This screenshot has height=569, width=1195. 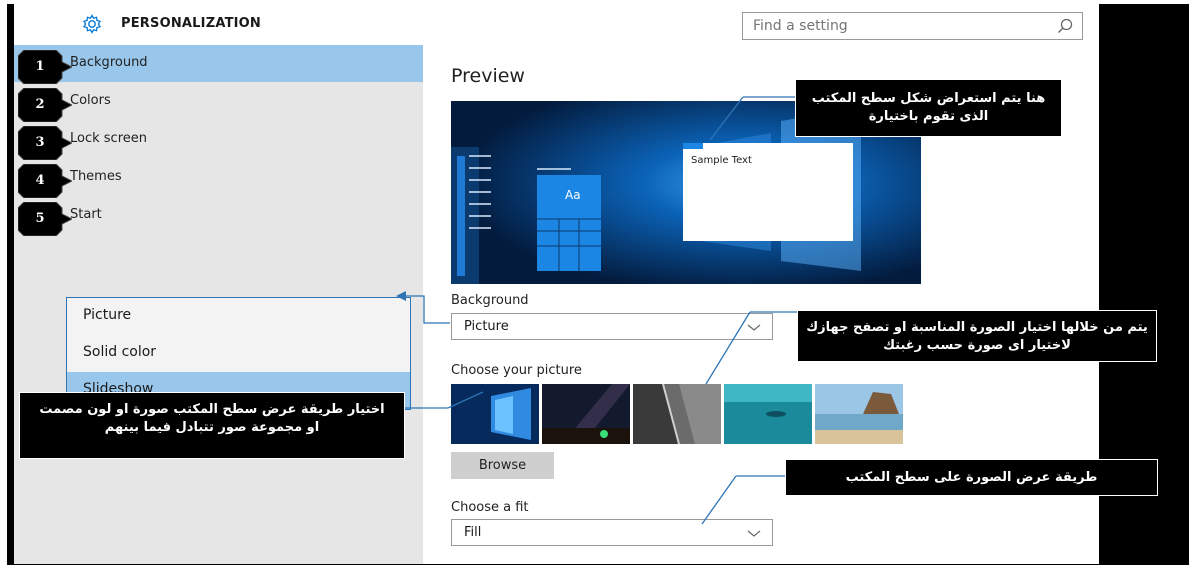 I want to click on search-input, so click(x=893, y=26).